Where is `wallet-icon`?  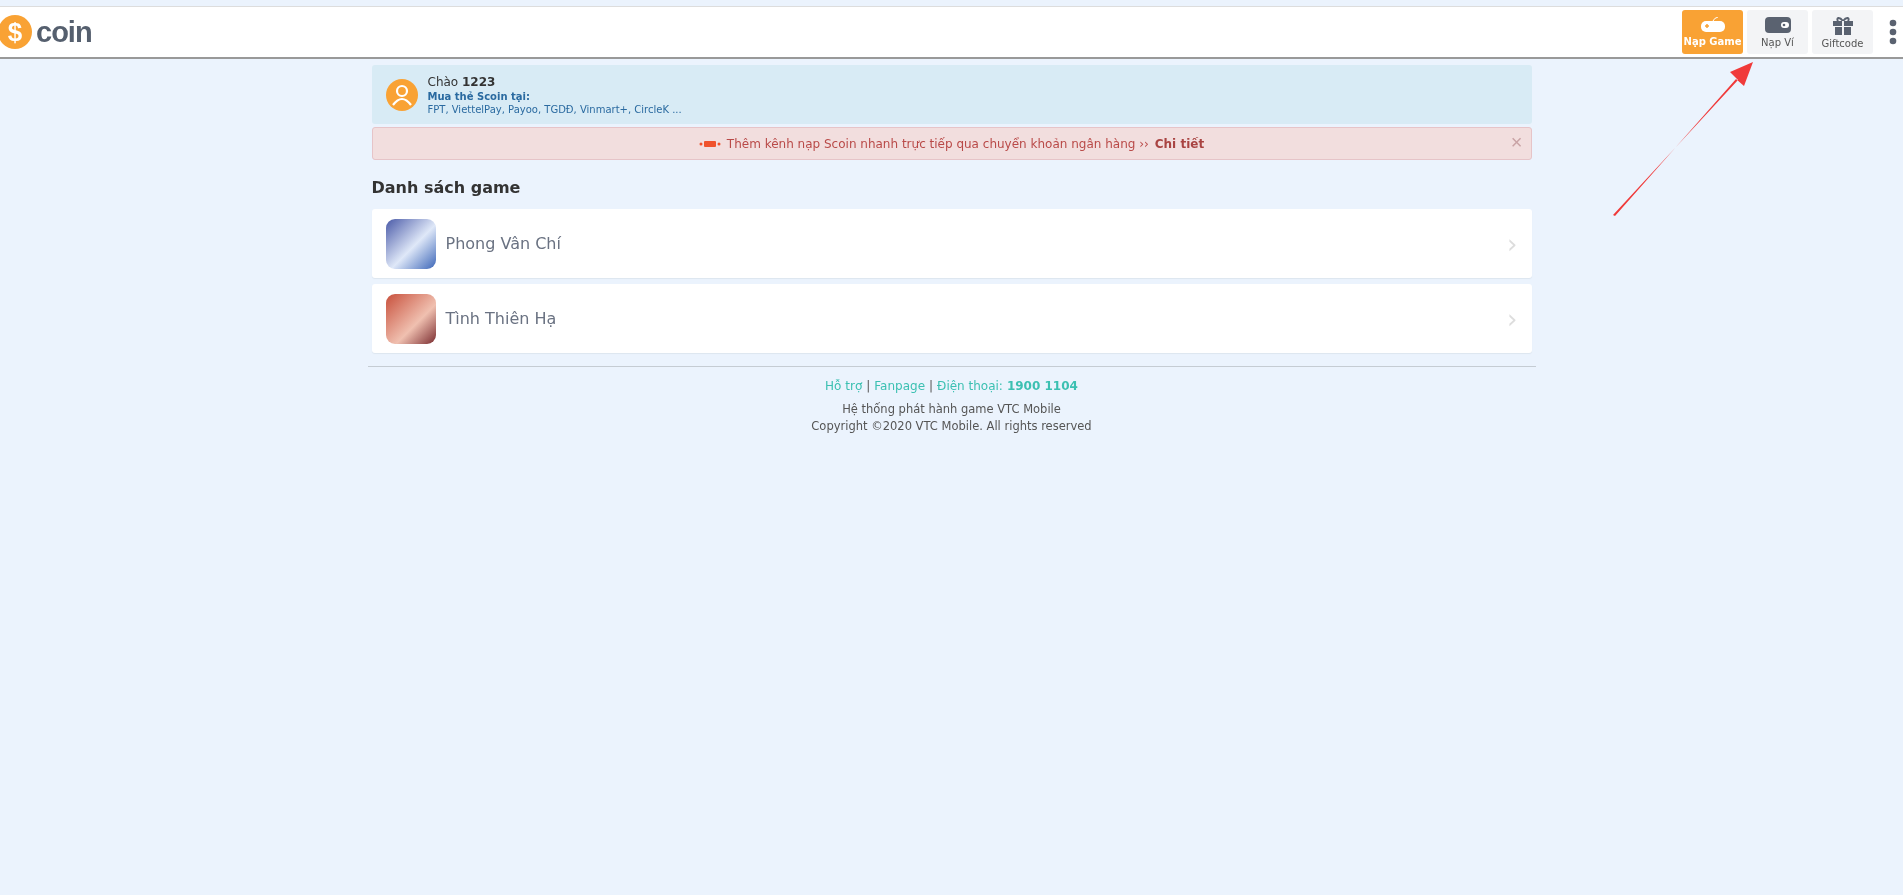 wallet-icon is located at coordinates (1777, 25).